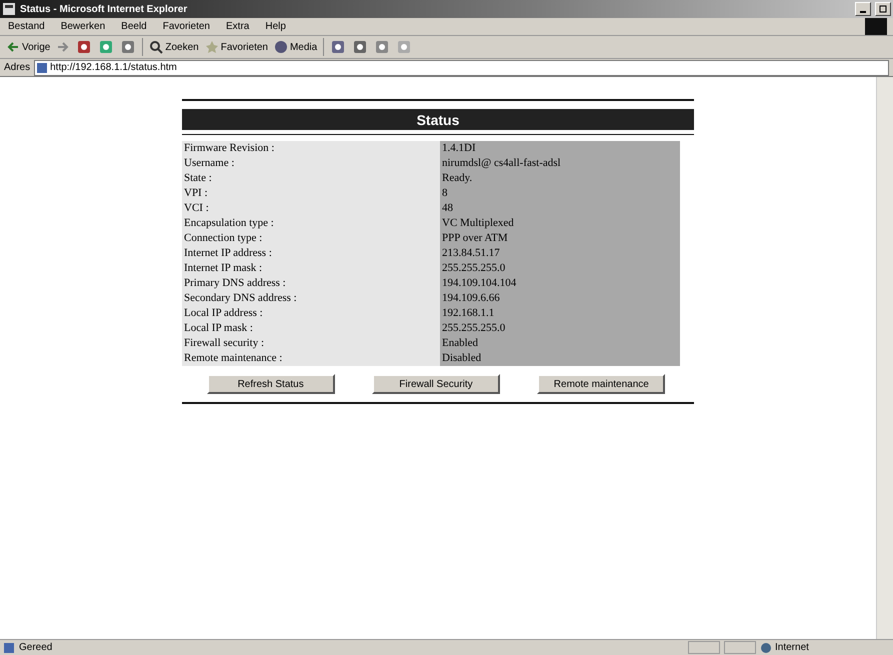 Image resolution: width=893 pixels, height=655 pixels. Describe the element at coordinates (560, 358) in the screenshot. I see `field-value: Disabled` at that location.